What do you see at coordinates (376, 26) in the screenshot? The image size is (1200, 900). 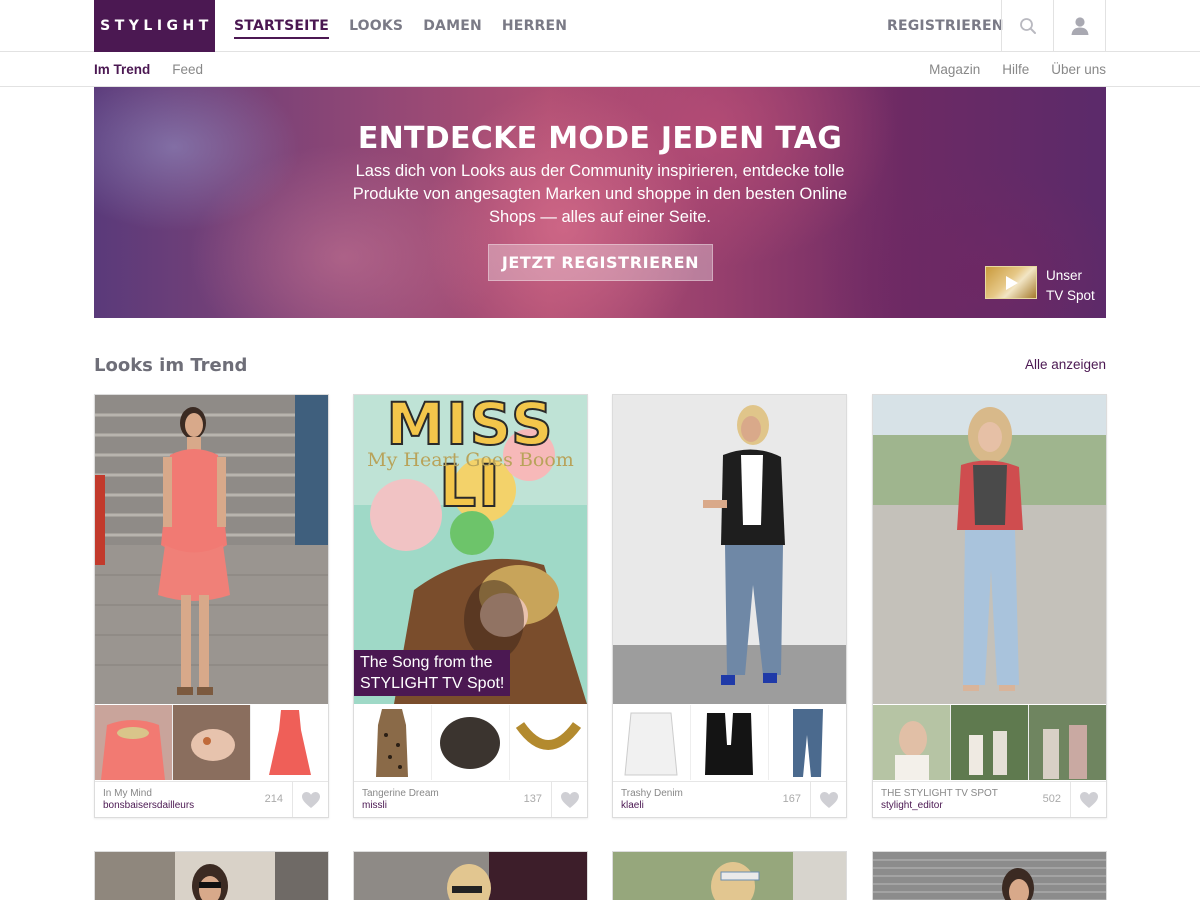 I see `nav-looks: LOOKS` at bounding box center [376, 26].